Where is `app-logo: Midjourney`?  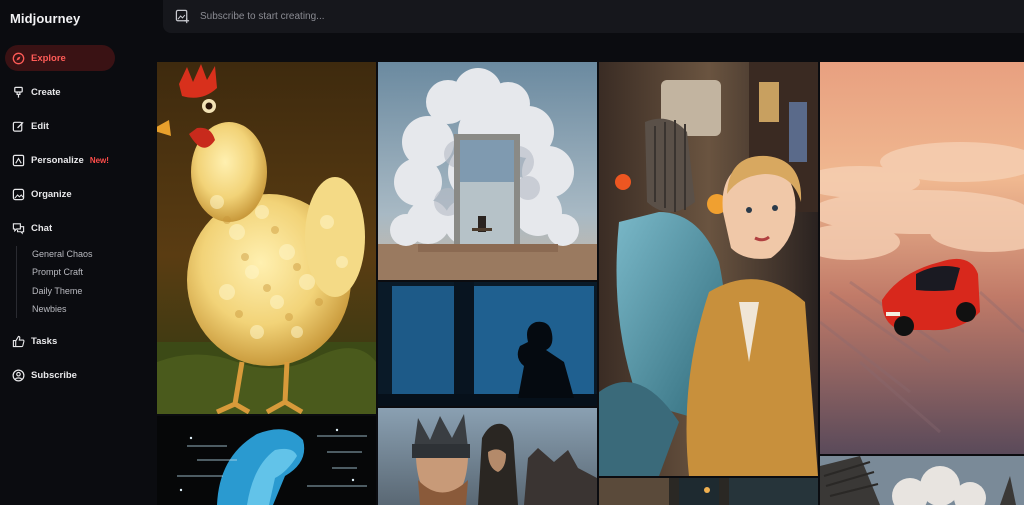
app-logo: Midjourney is located at coordinates (45, 18).